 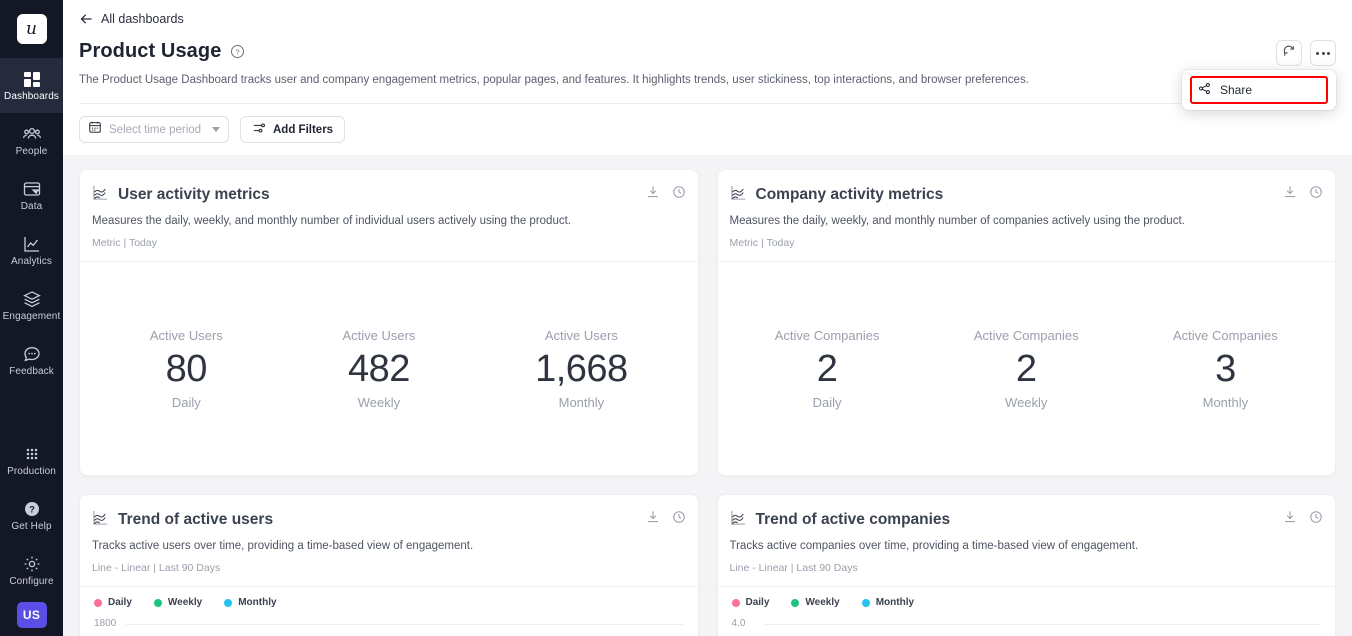 I want to click on analytics-icon, so click(x=32, y=244).